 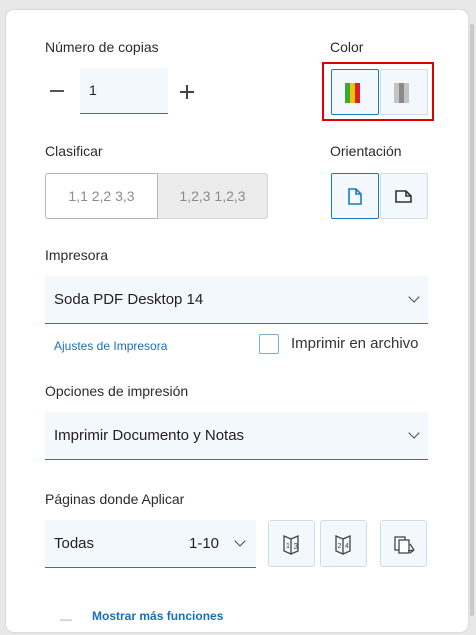 What do you see at coordinates (296, 546) in the screenshot?
I see `svg-text: 3` at bounding box center [296, 546].